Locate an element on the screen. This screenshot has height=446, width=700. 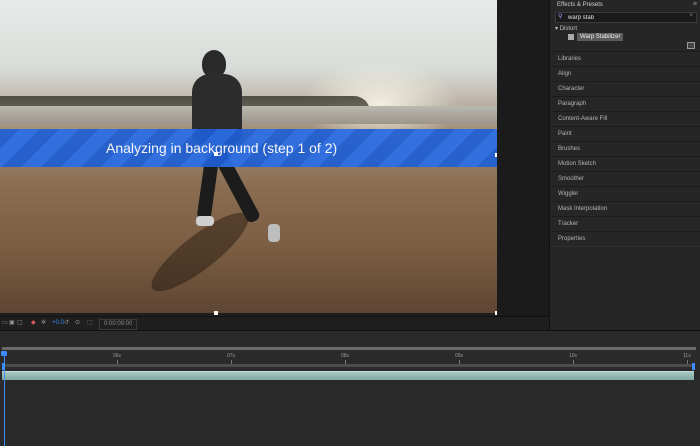
section-motion-sketch: Motion Sketch is located at coordinates (625, 164).